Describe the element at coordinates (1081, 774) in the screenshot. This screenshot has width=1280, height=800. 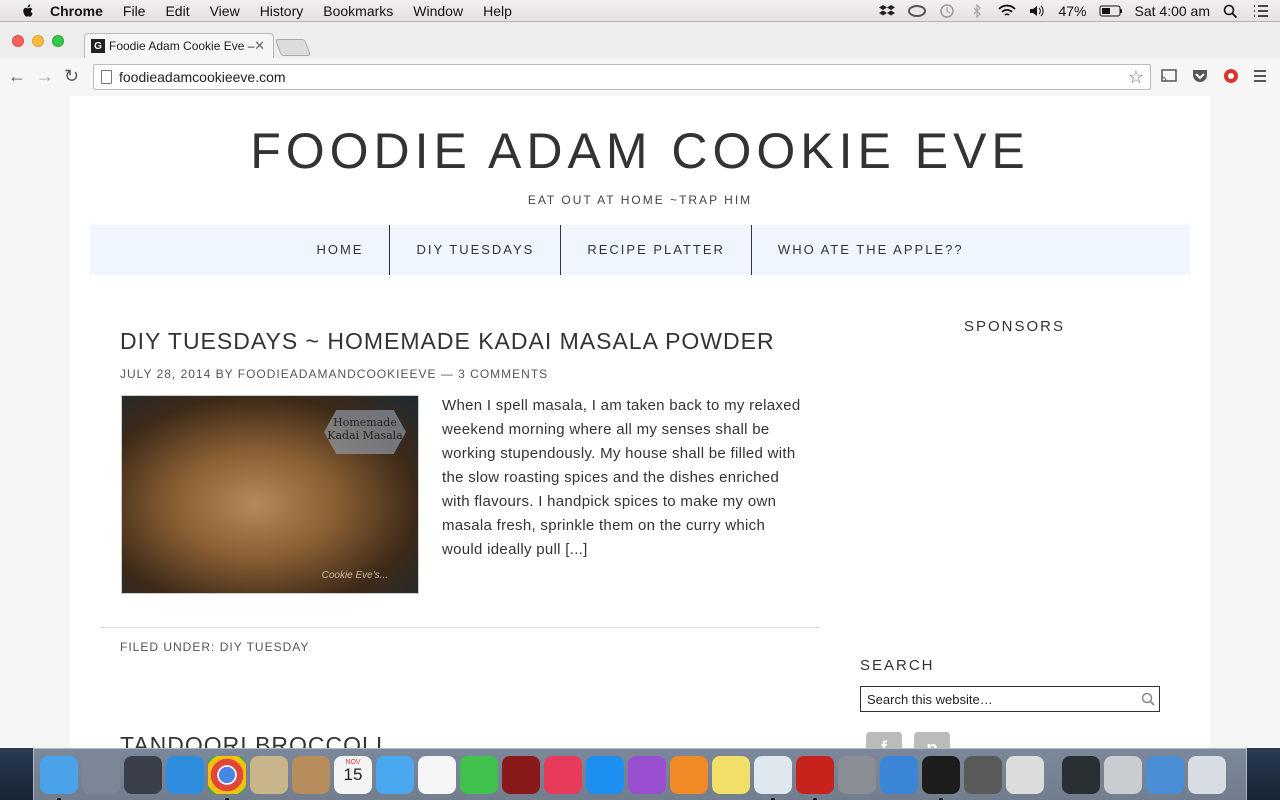
I see `activity-monitor-icon` at that location.